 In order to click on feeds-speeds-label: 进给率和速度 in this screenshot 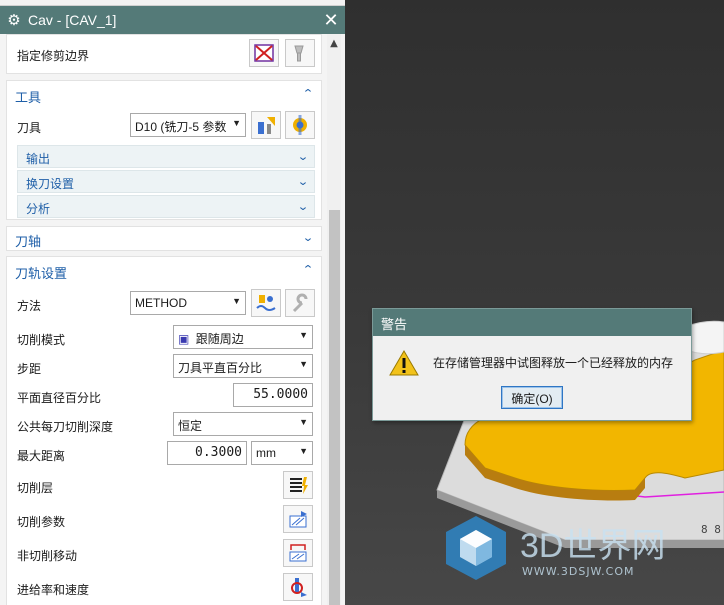, I will do `click(53, 590)`.